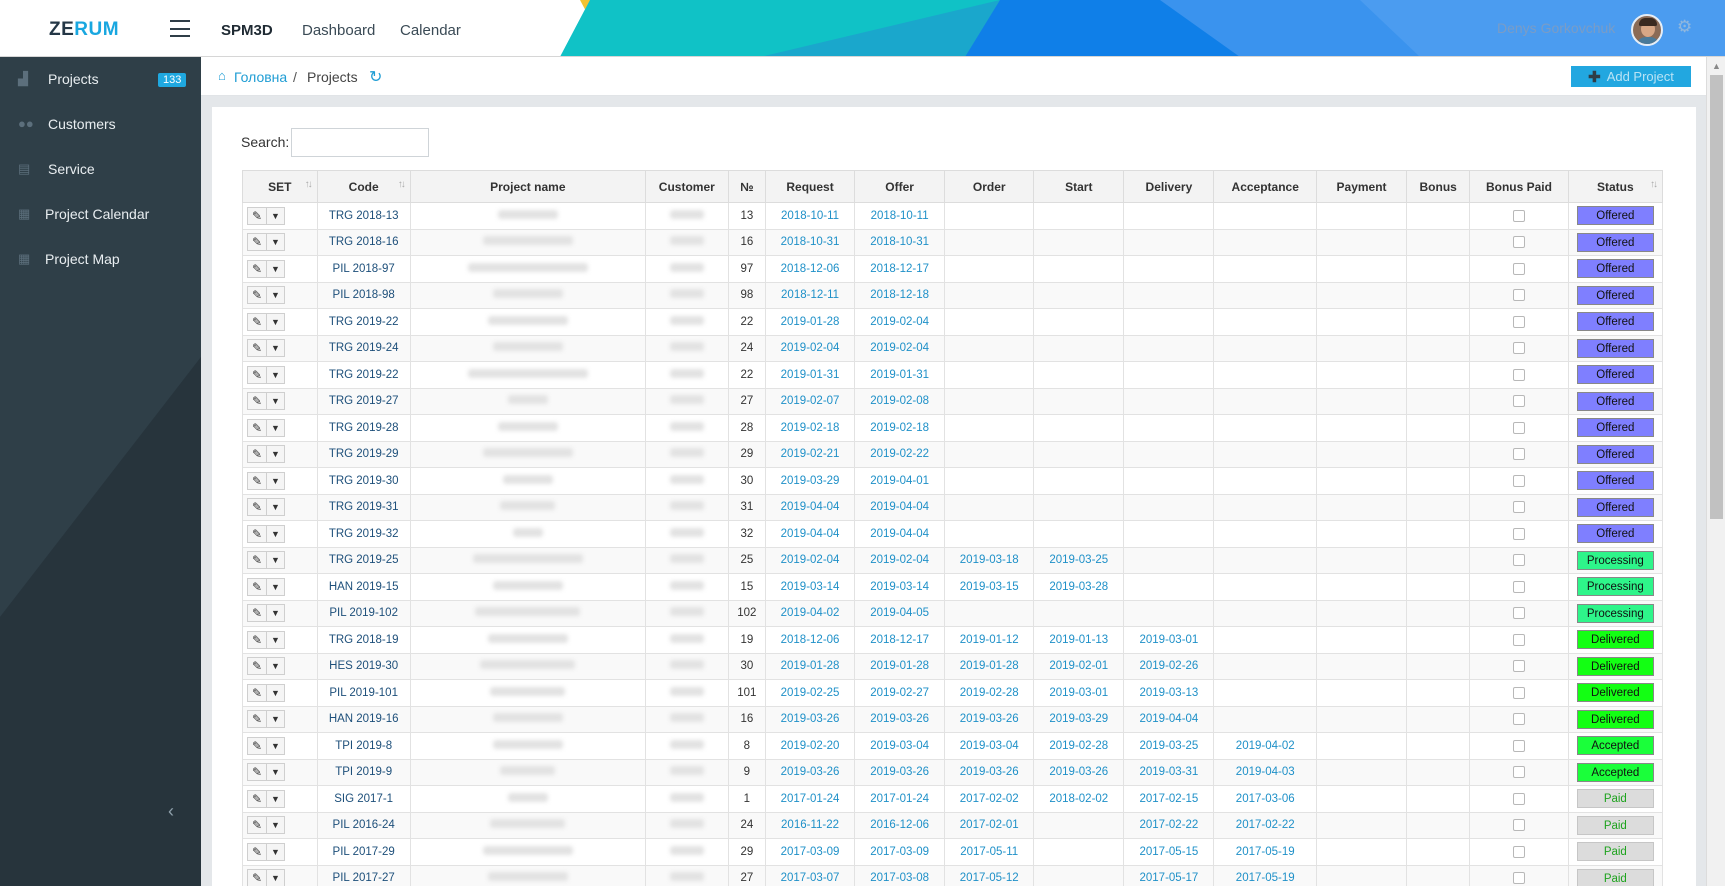  I want to click on offer-date: 2019-02-27, so click(900, 693).